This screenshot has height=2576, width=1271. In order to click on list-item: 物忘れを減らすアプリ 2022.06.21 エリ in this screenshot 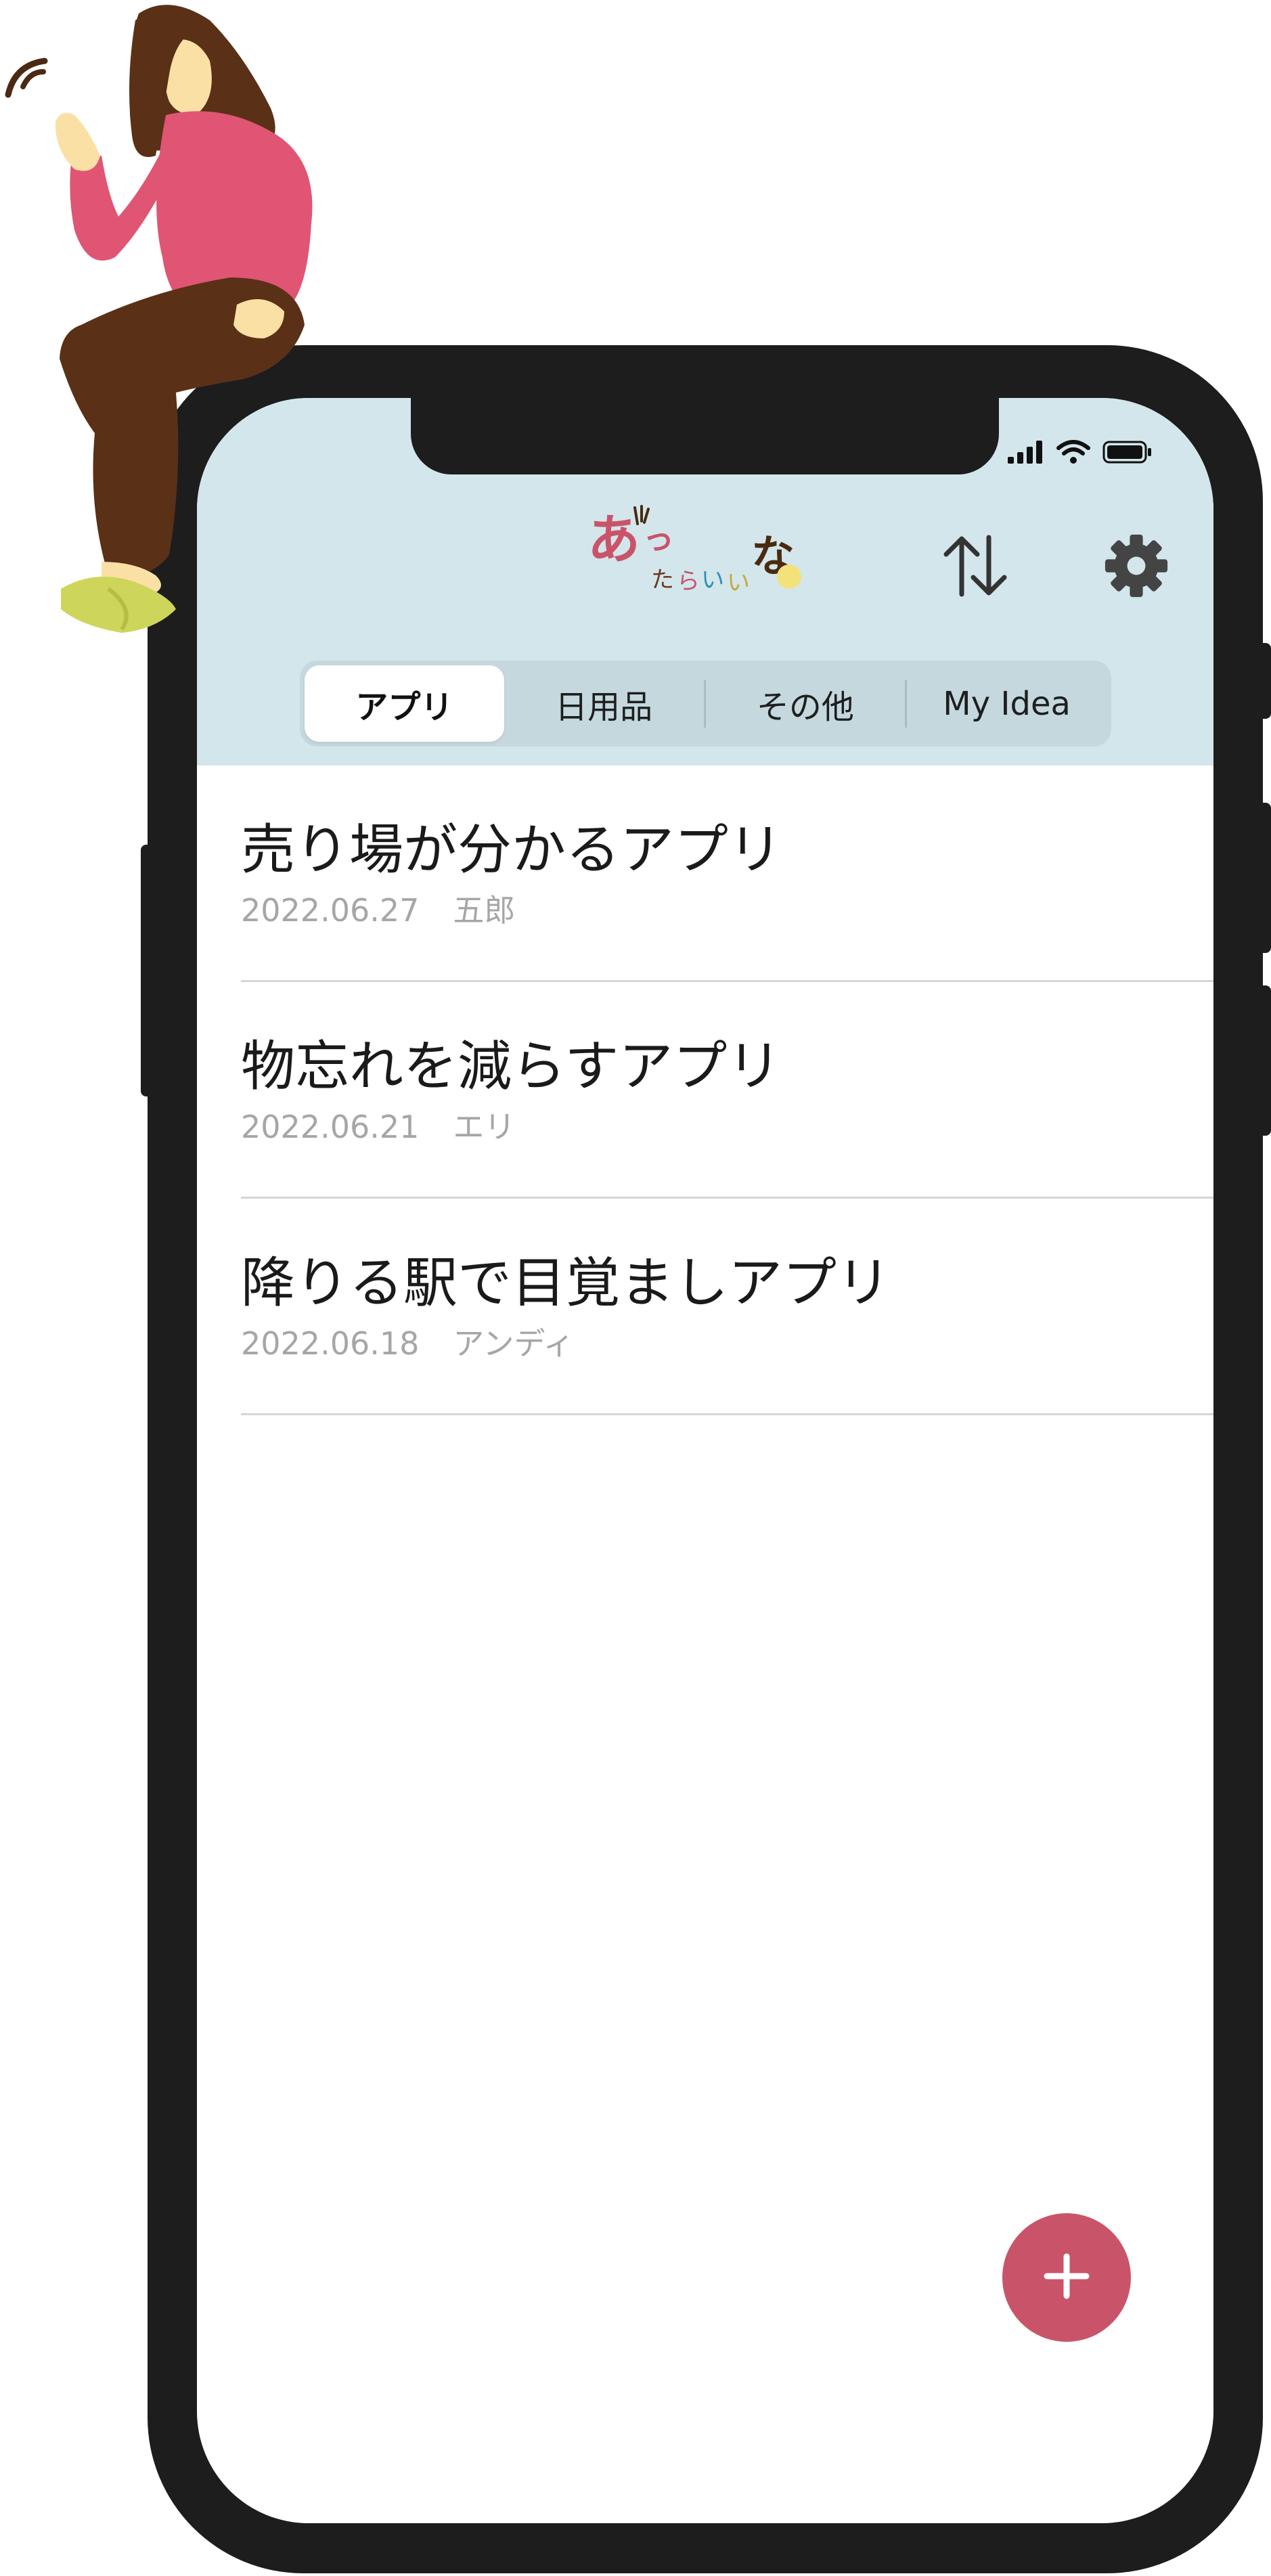, I will do `click(727, 1090)`.